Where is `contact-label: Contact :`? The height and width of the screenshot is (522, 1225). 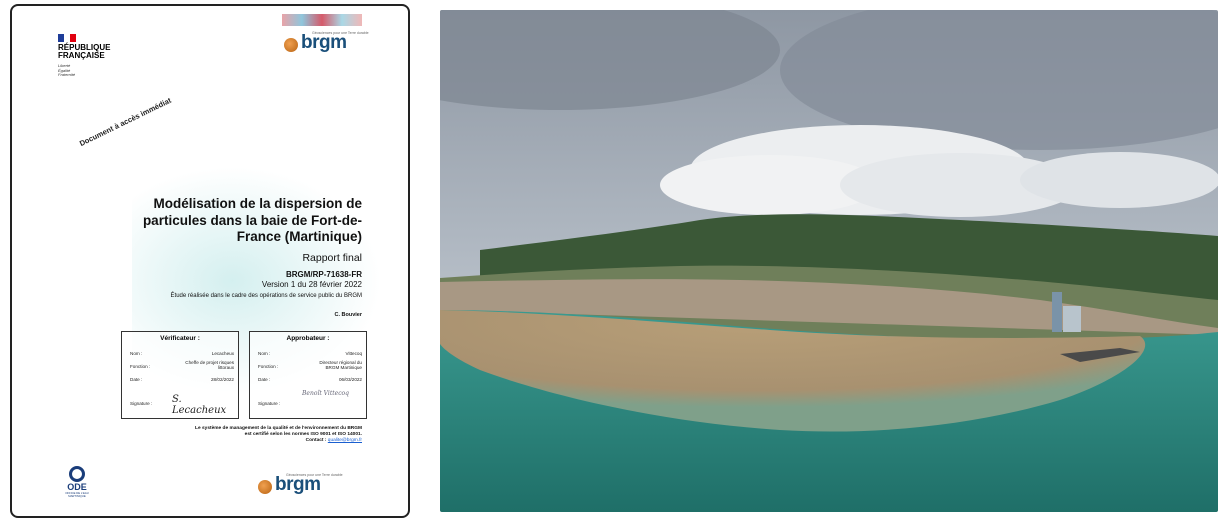 contact-label: Contact : is located at coordinates (316, 440).